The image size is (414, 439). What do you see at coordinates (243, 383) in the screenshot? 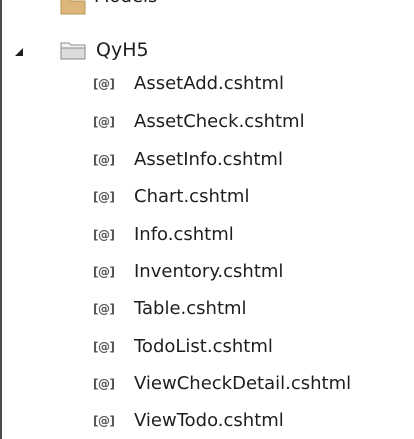
I see `file-label: ViewCheckDetail.cshtml` at bounding box center [243, 383].